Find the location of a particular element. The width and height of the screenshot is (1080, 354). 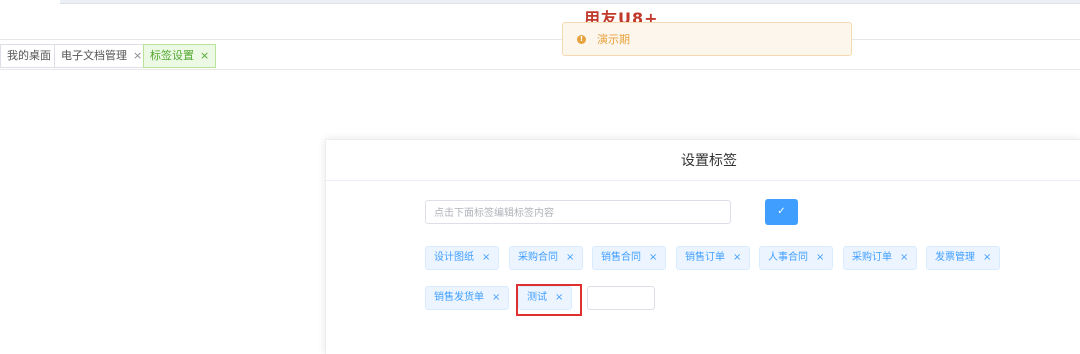

confirm-button: ✓ is located at coordinates (781, 212).